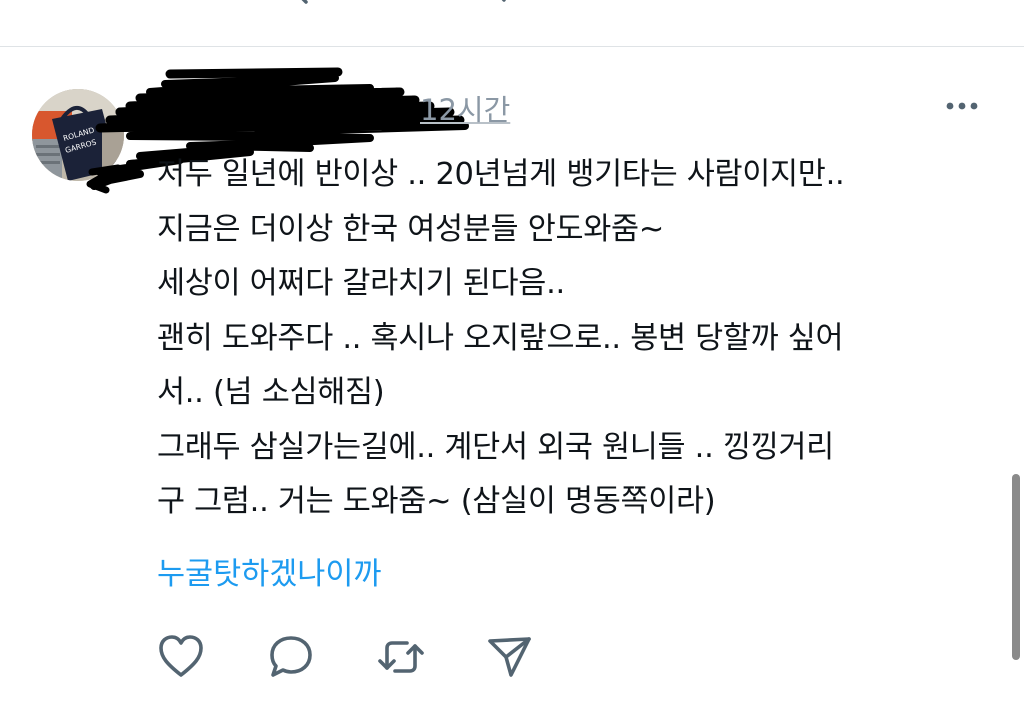 Image resolution: width=1024 pixels, height=702 pixels. Describe the element at coordinates (962, 107) in the screenshot. I see `more-horizontal-icon` at that location.